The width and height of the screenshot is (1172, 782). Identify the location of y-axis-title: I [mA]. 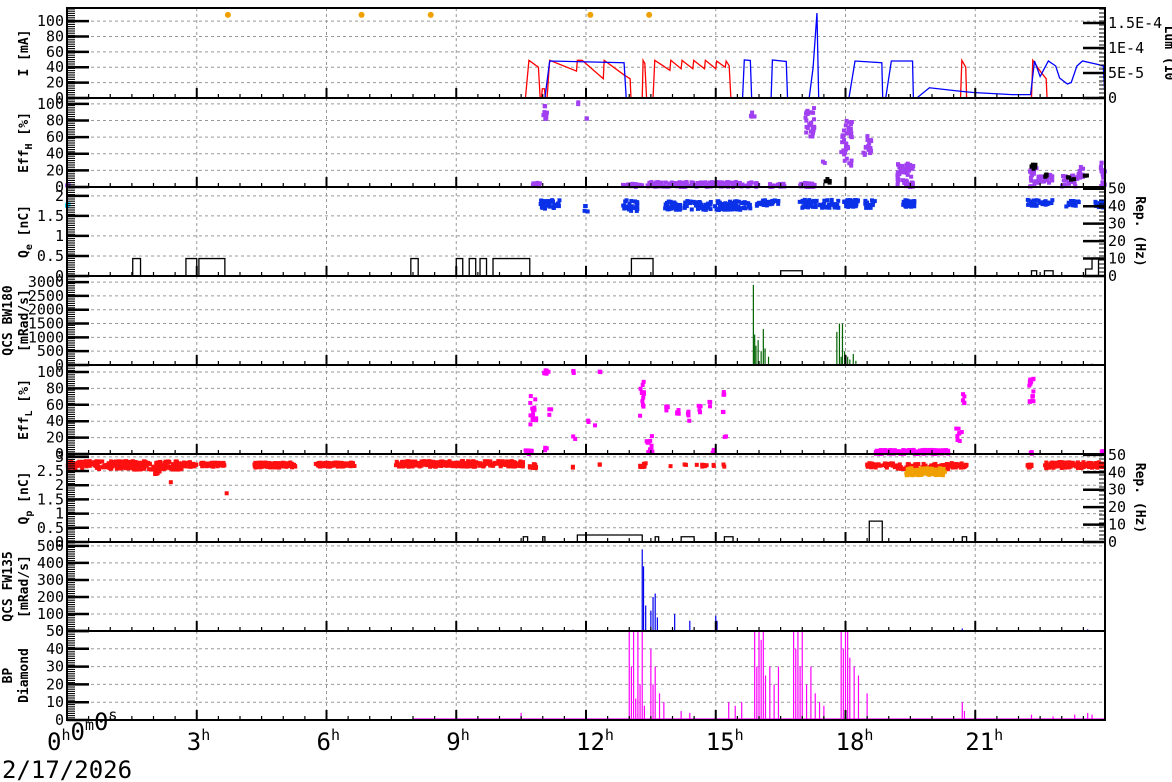
(24, 53).